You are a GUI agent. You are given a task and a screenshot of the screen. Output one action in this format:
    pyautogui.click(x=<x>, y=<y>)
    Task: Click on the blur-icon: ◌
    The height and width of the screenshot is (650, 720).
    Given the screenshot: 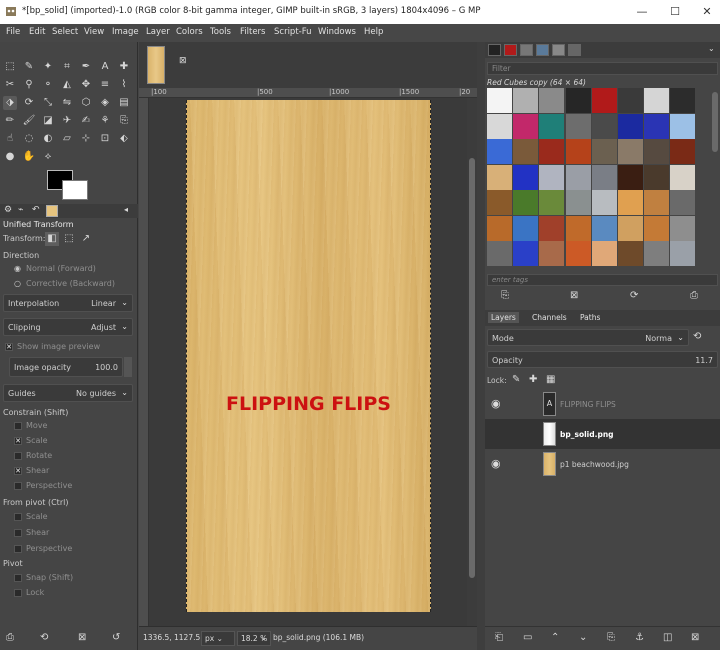 What is the action you would take?
    pyautogui.click(x=29, y=139)
    